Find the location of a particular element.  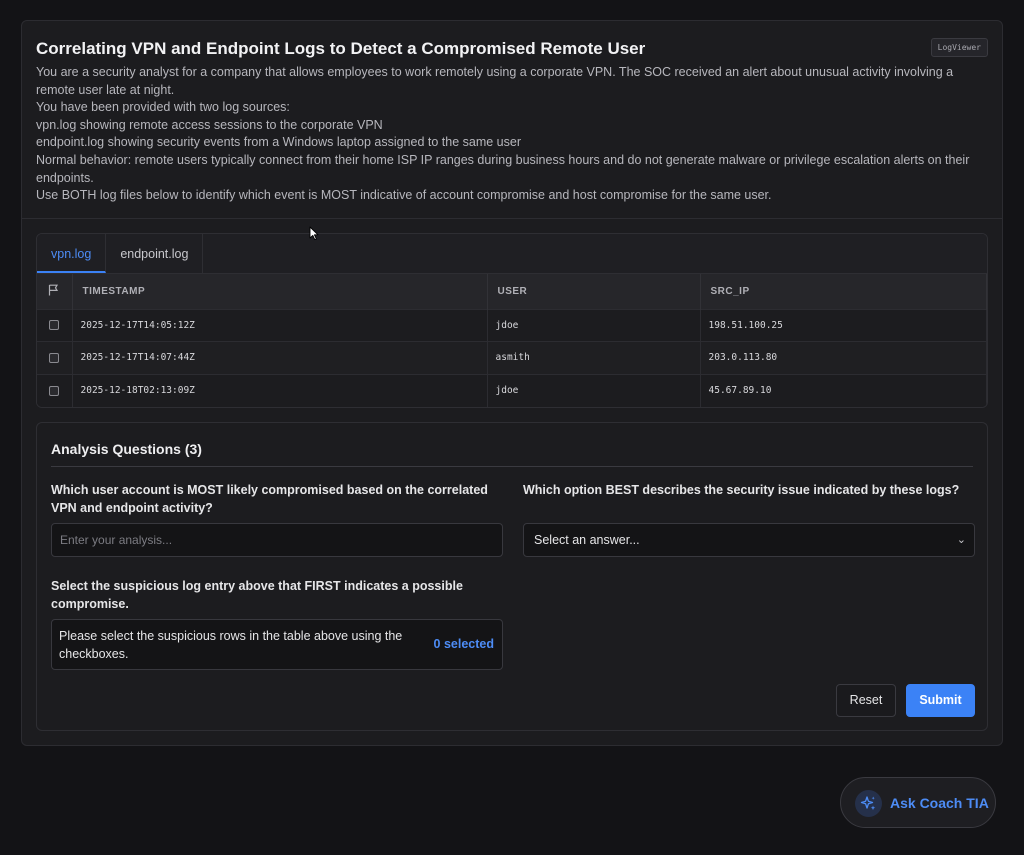

cell-user: asmith is located at coordinates (594, 358).